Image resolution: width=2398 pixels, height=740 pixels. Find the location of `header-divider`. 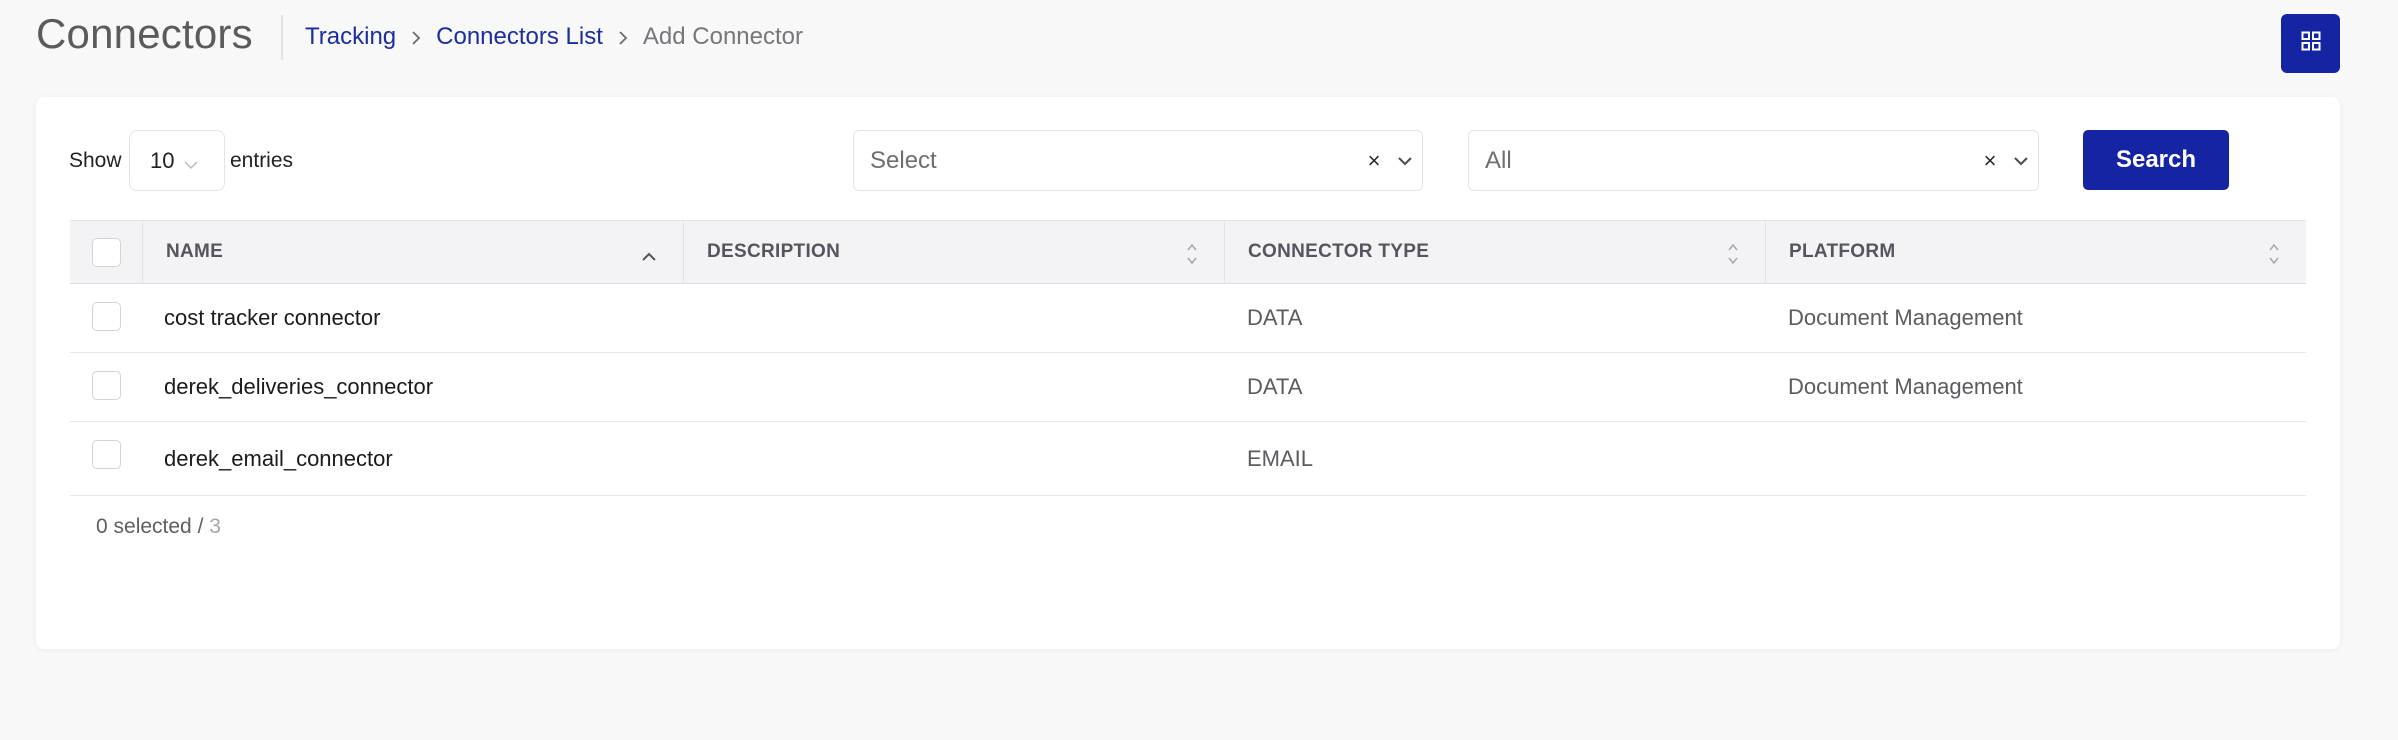

header-divider is located at coordinates (282, 37).